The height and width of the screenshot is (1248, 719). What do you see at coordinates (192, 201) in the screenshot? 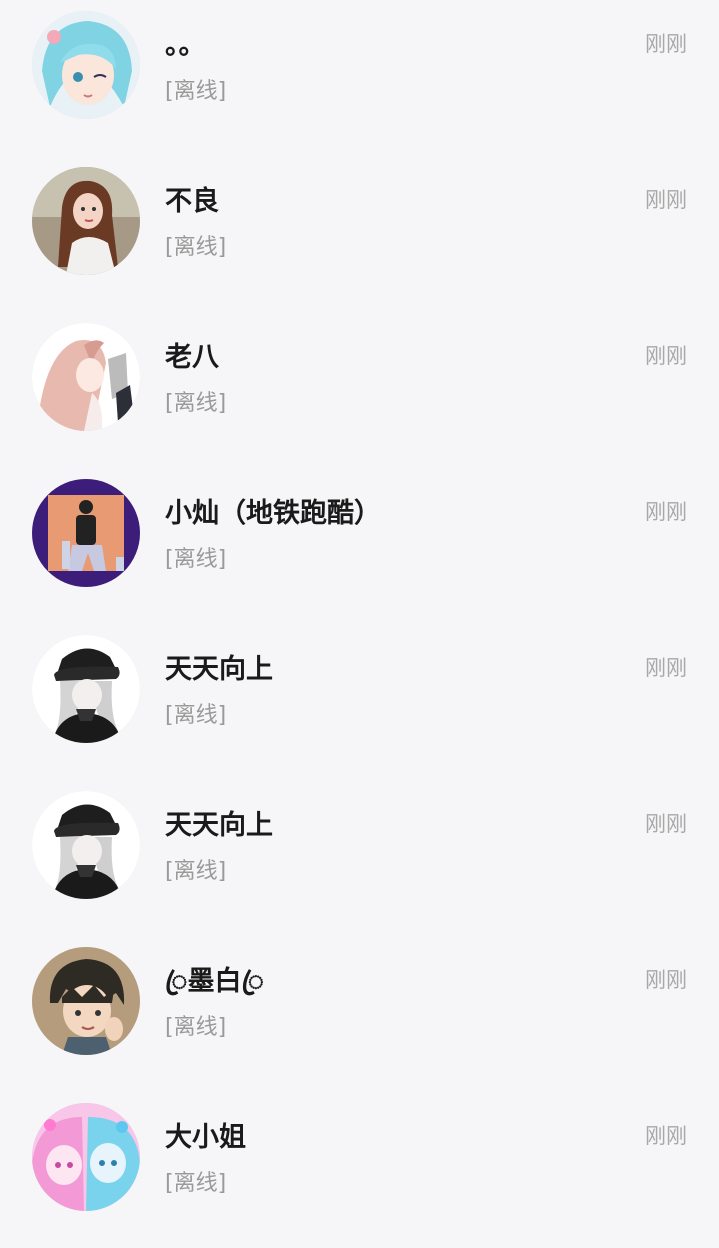
I see `contact-name: 不良` at bounding box center [192, 201].